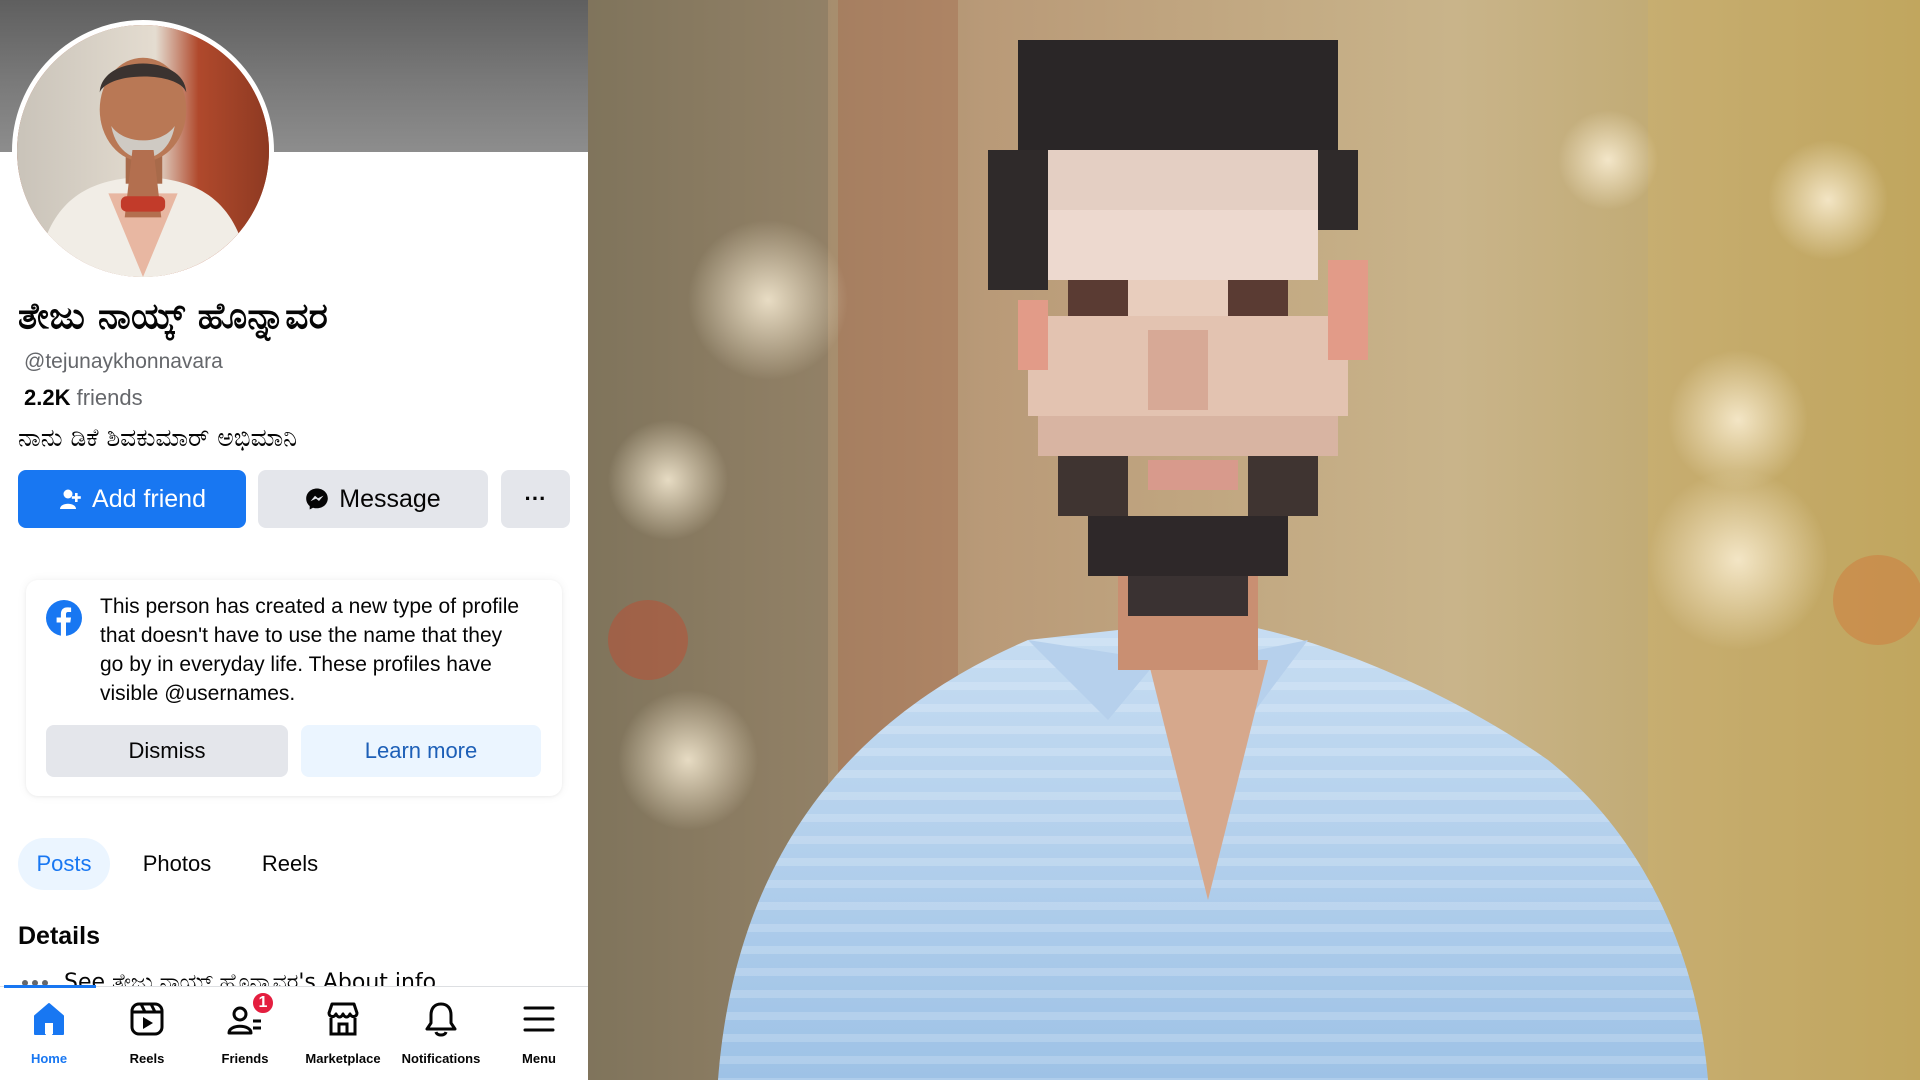  I want to click on messenger-icon, so click(317, 499).